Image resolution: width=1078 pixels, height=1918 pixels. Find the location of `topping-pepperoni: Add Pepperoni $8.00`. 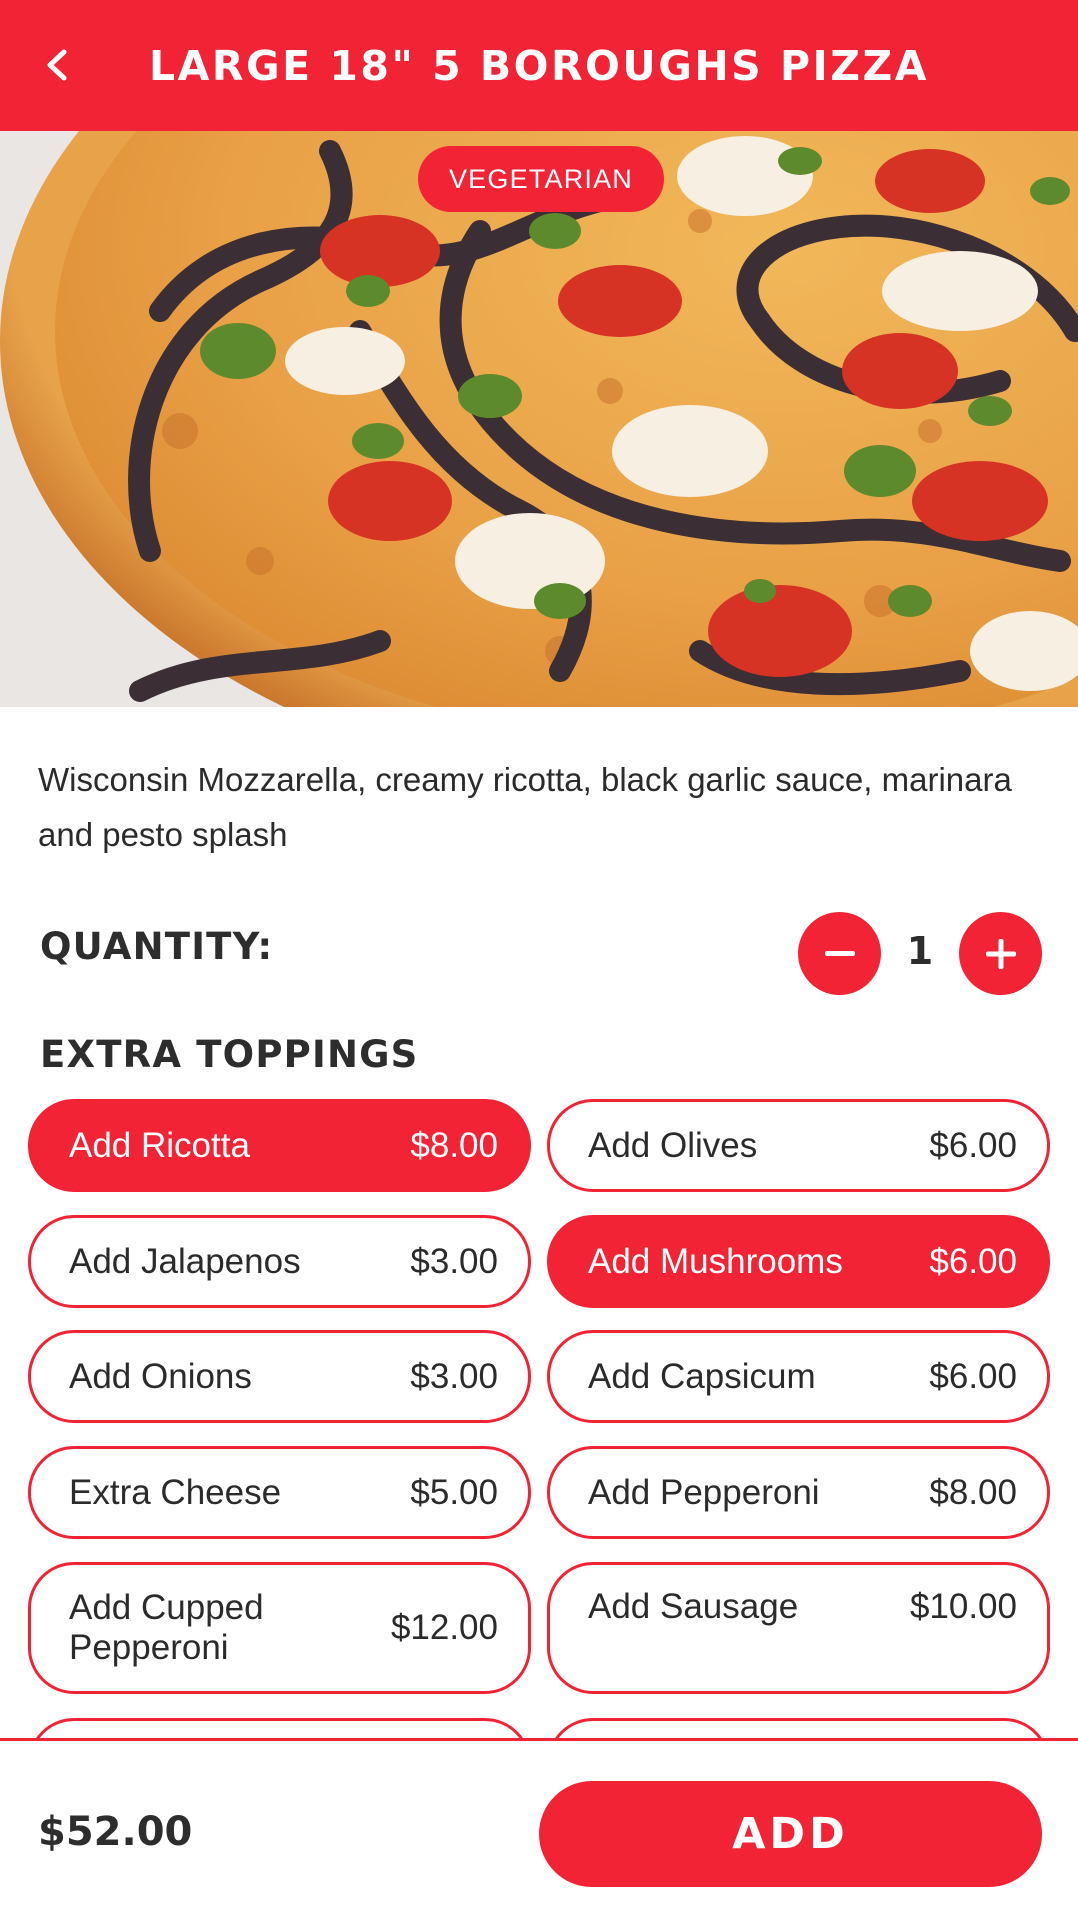

topping-pepperoni: Add Pepperoni $8.00 is located at coordinates (798, 1492).